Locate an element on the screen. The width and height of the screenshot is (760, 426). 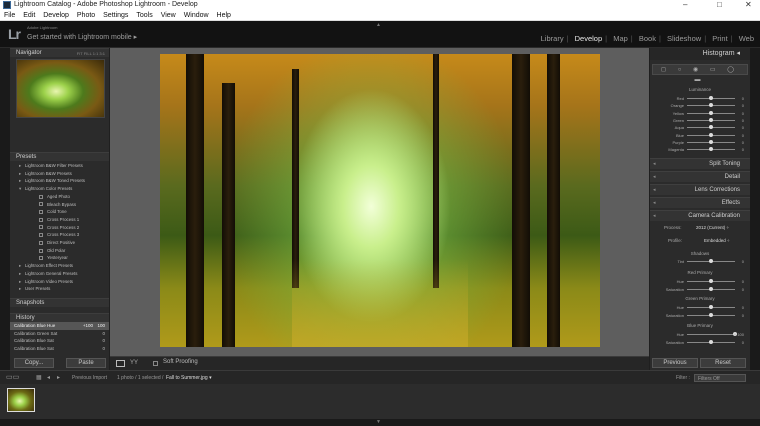
history-item: Calibration Blue Hue +100 100 is located at coordinates (59, 326).